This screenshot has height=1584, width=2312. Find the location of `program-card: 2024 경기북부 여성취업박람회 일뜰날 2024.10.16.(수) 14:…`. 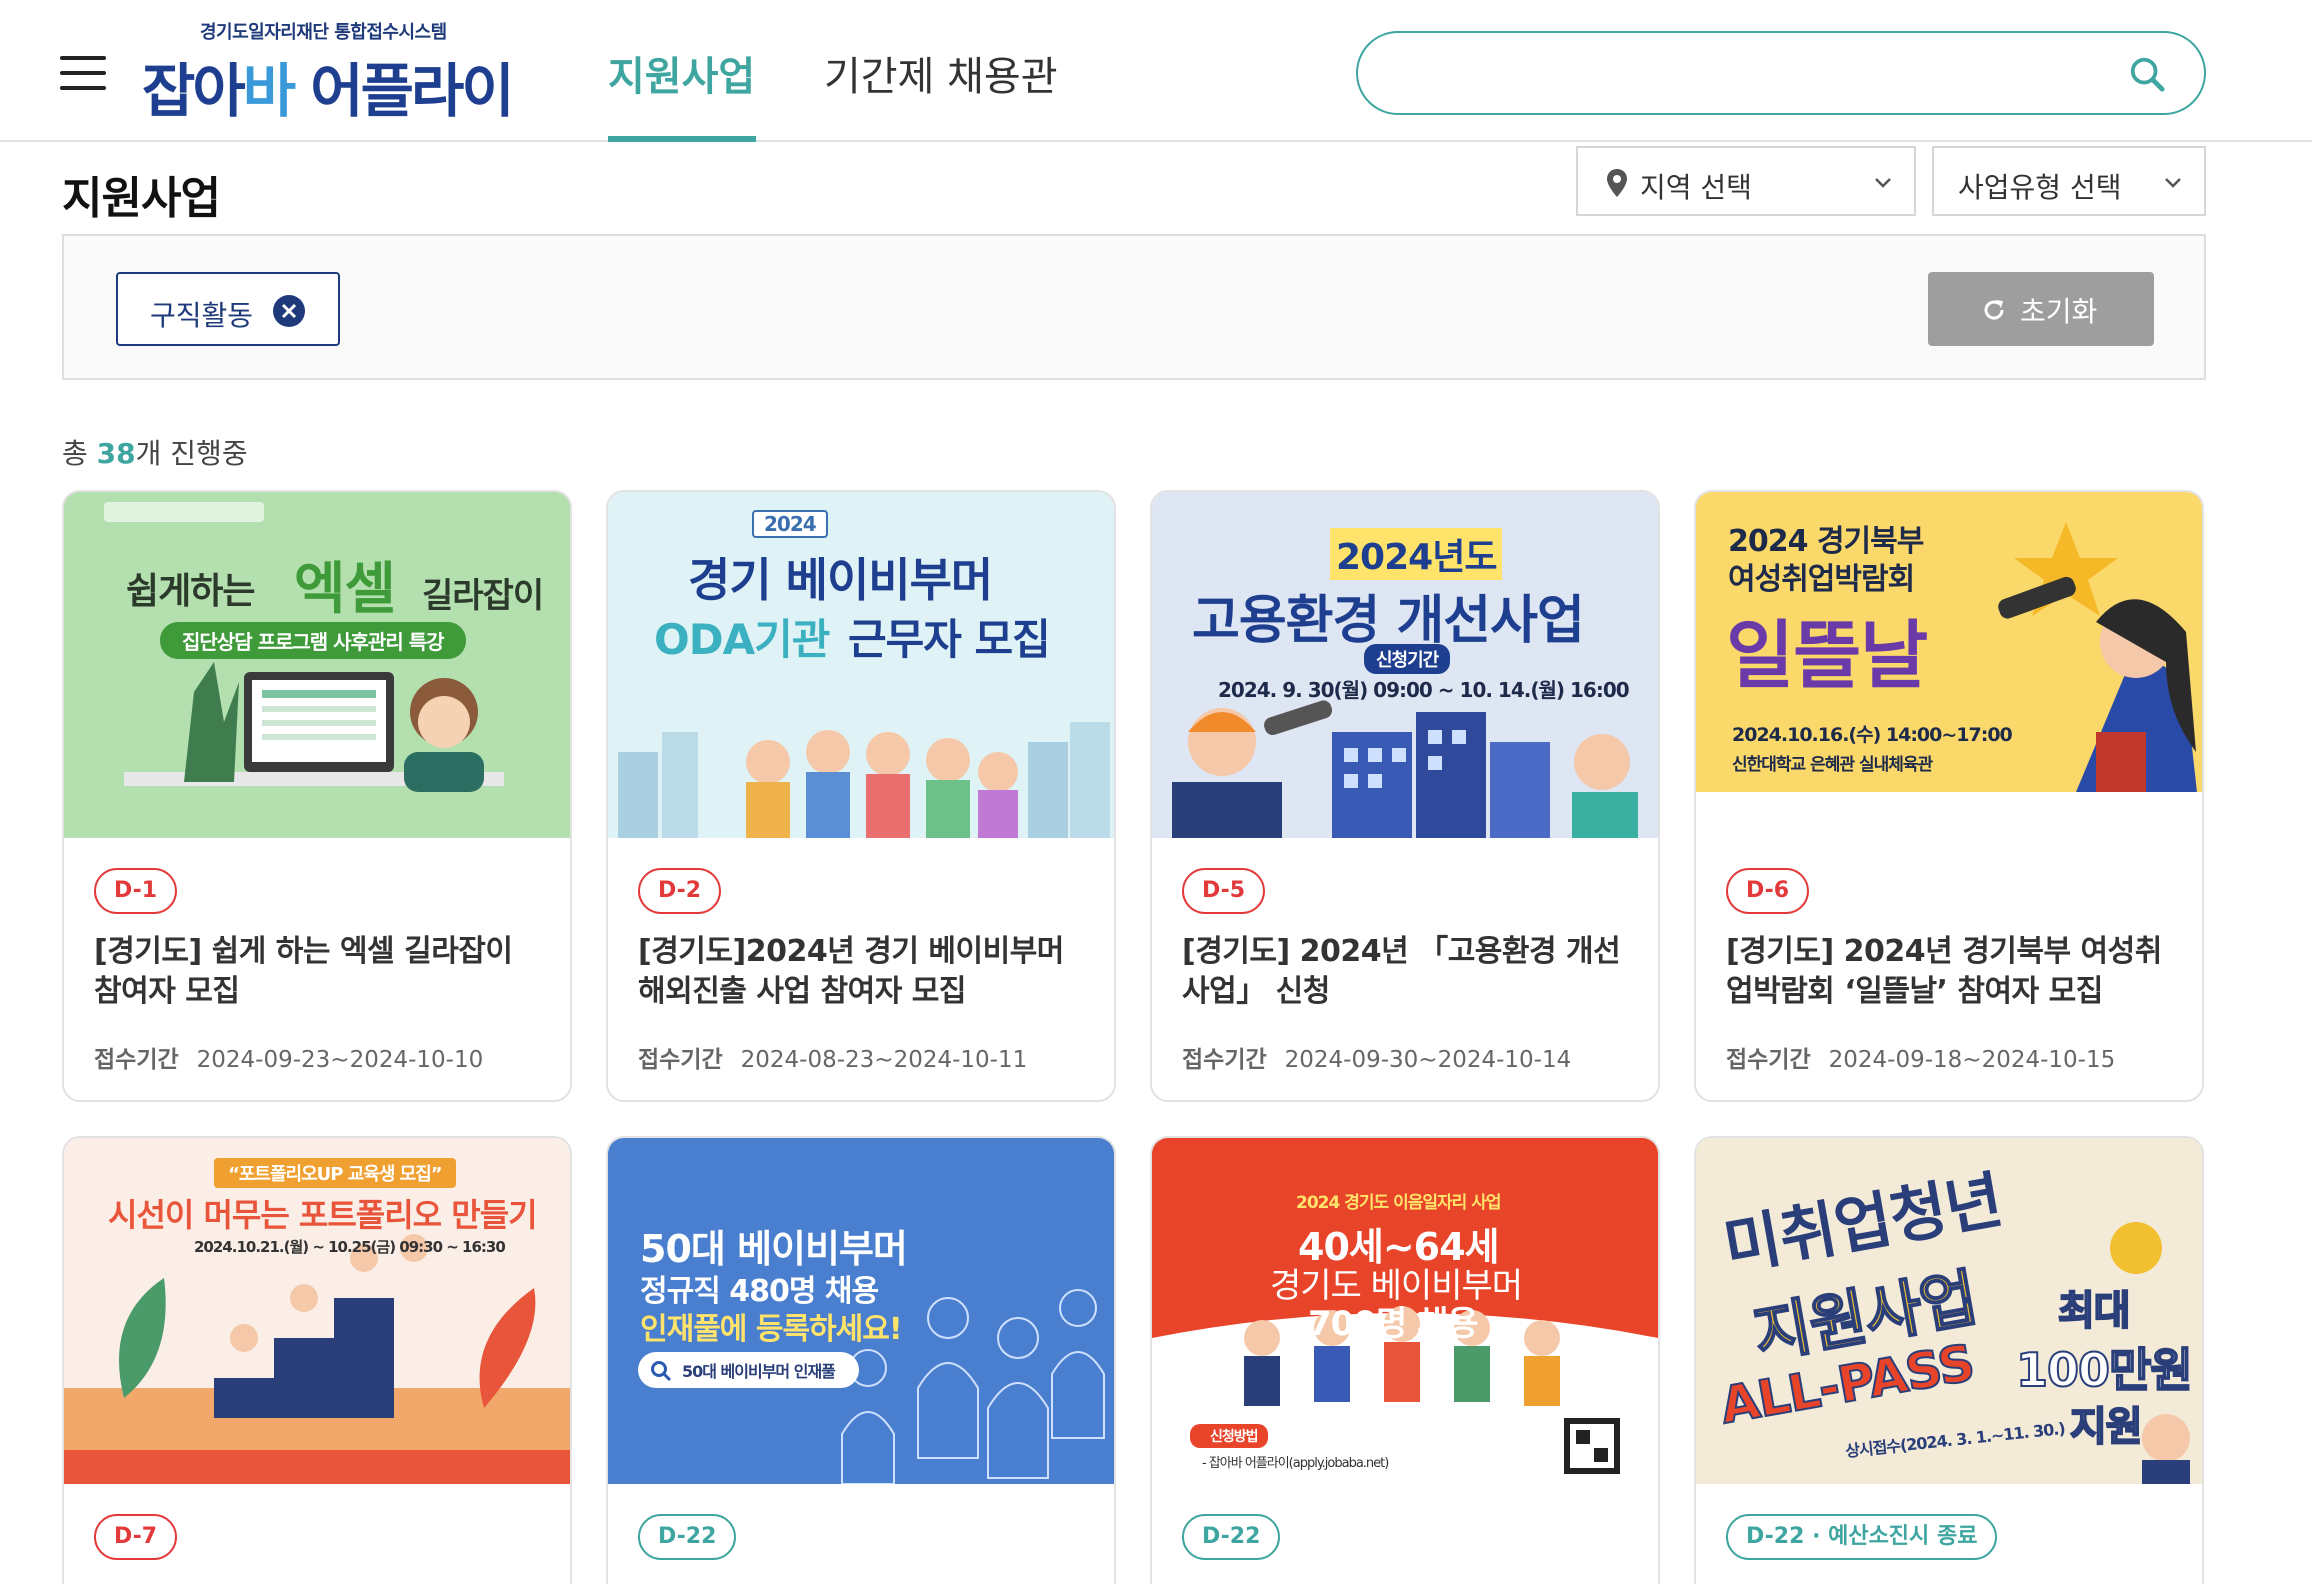

program-card: 2024 경기북부 여성취업박람회 일뜰날 2024.10.16.(수) 14:… is located at coordinates (1949, 796).